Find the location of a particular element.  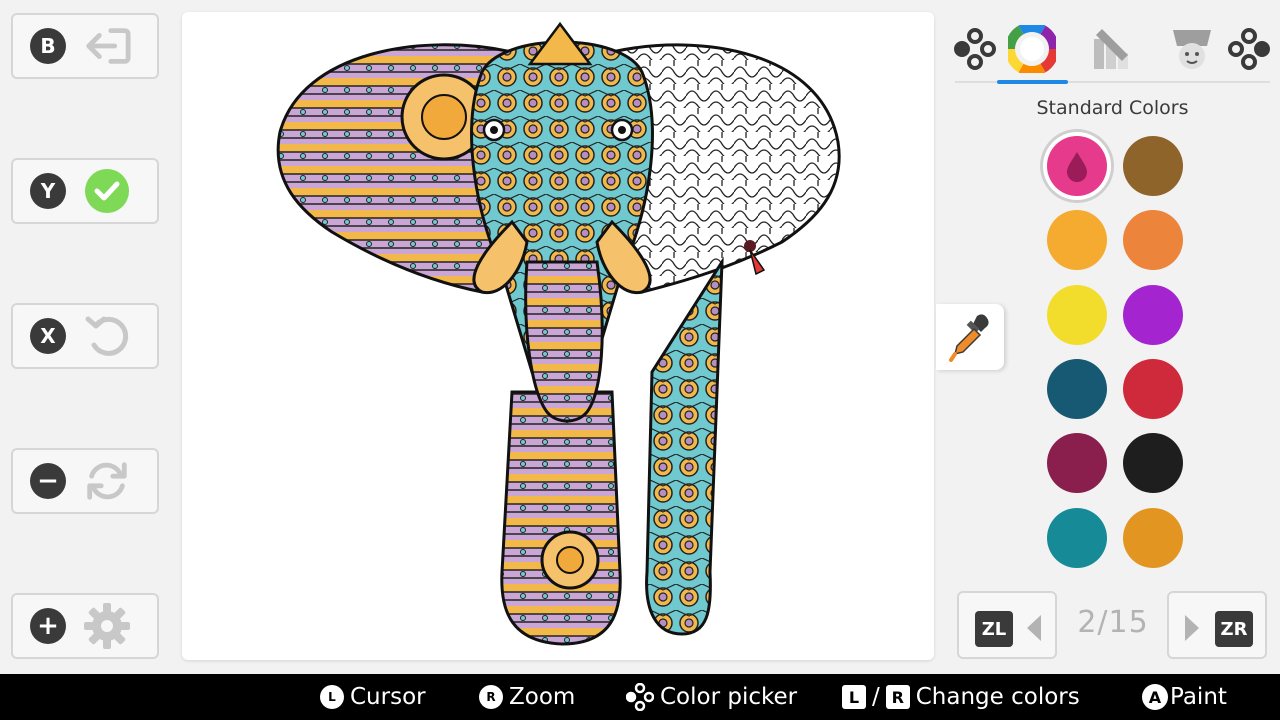

zl-badge: ZL is located at coordinates (994, 629).